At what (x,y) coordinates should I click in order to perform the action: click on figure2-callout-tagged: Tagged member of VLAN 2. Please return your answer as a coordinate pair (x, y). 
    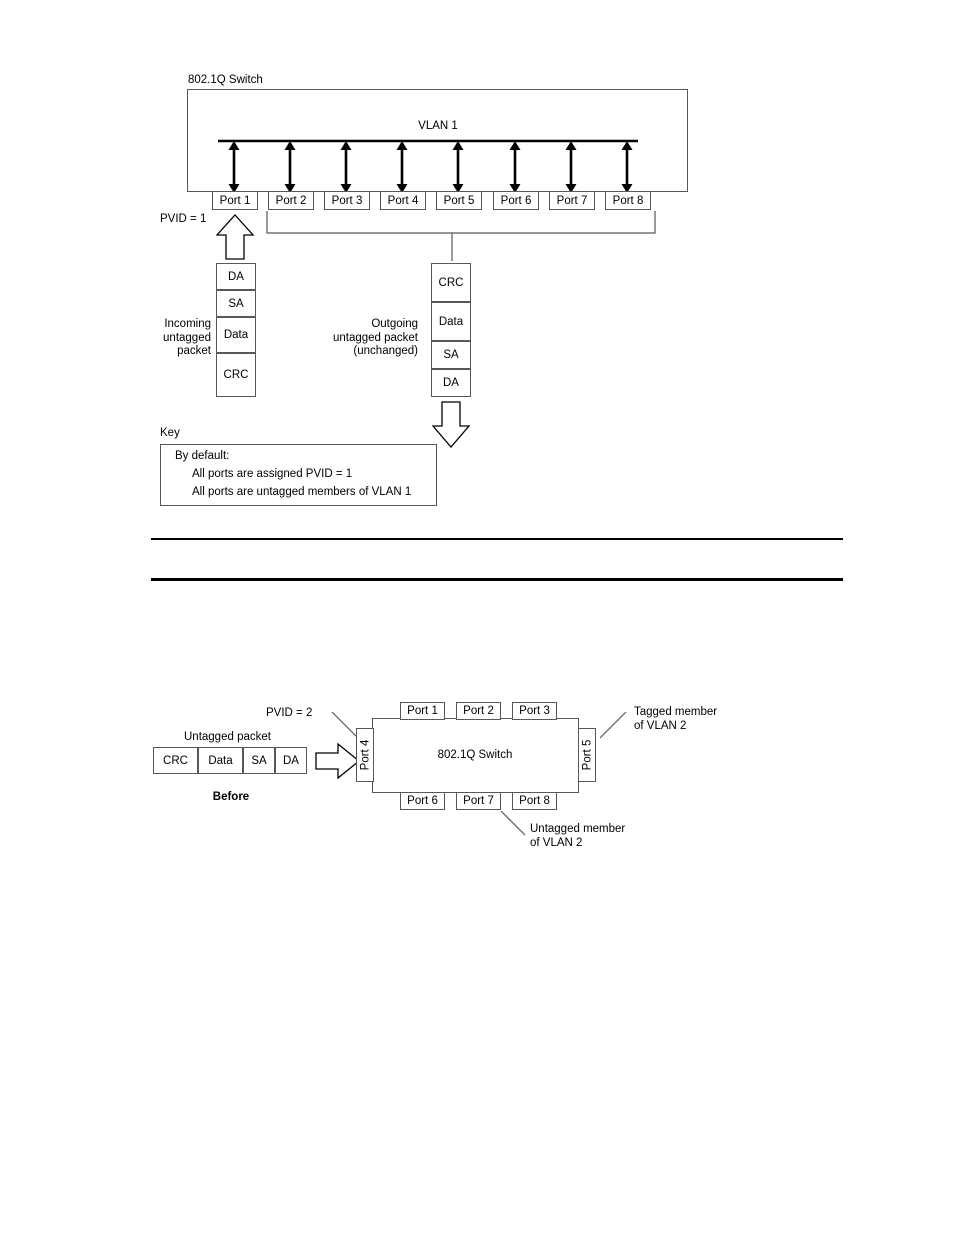
    Looking at the image, I should click on (675, 719).